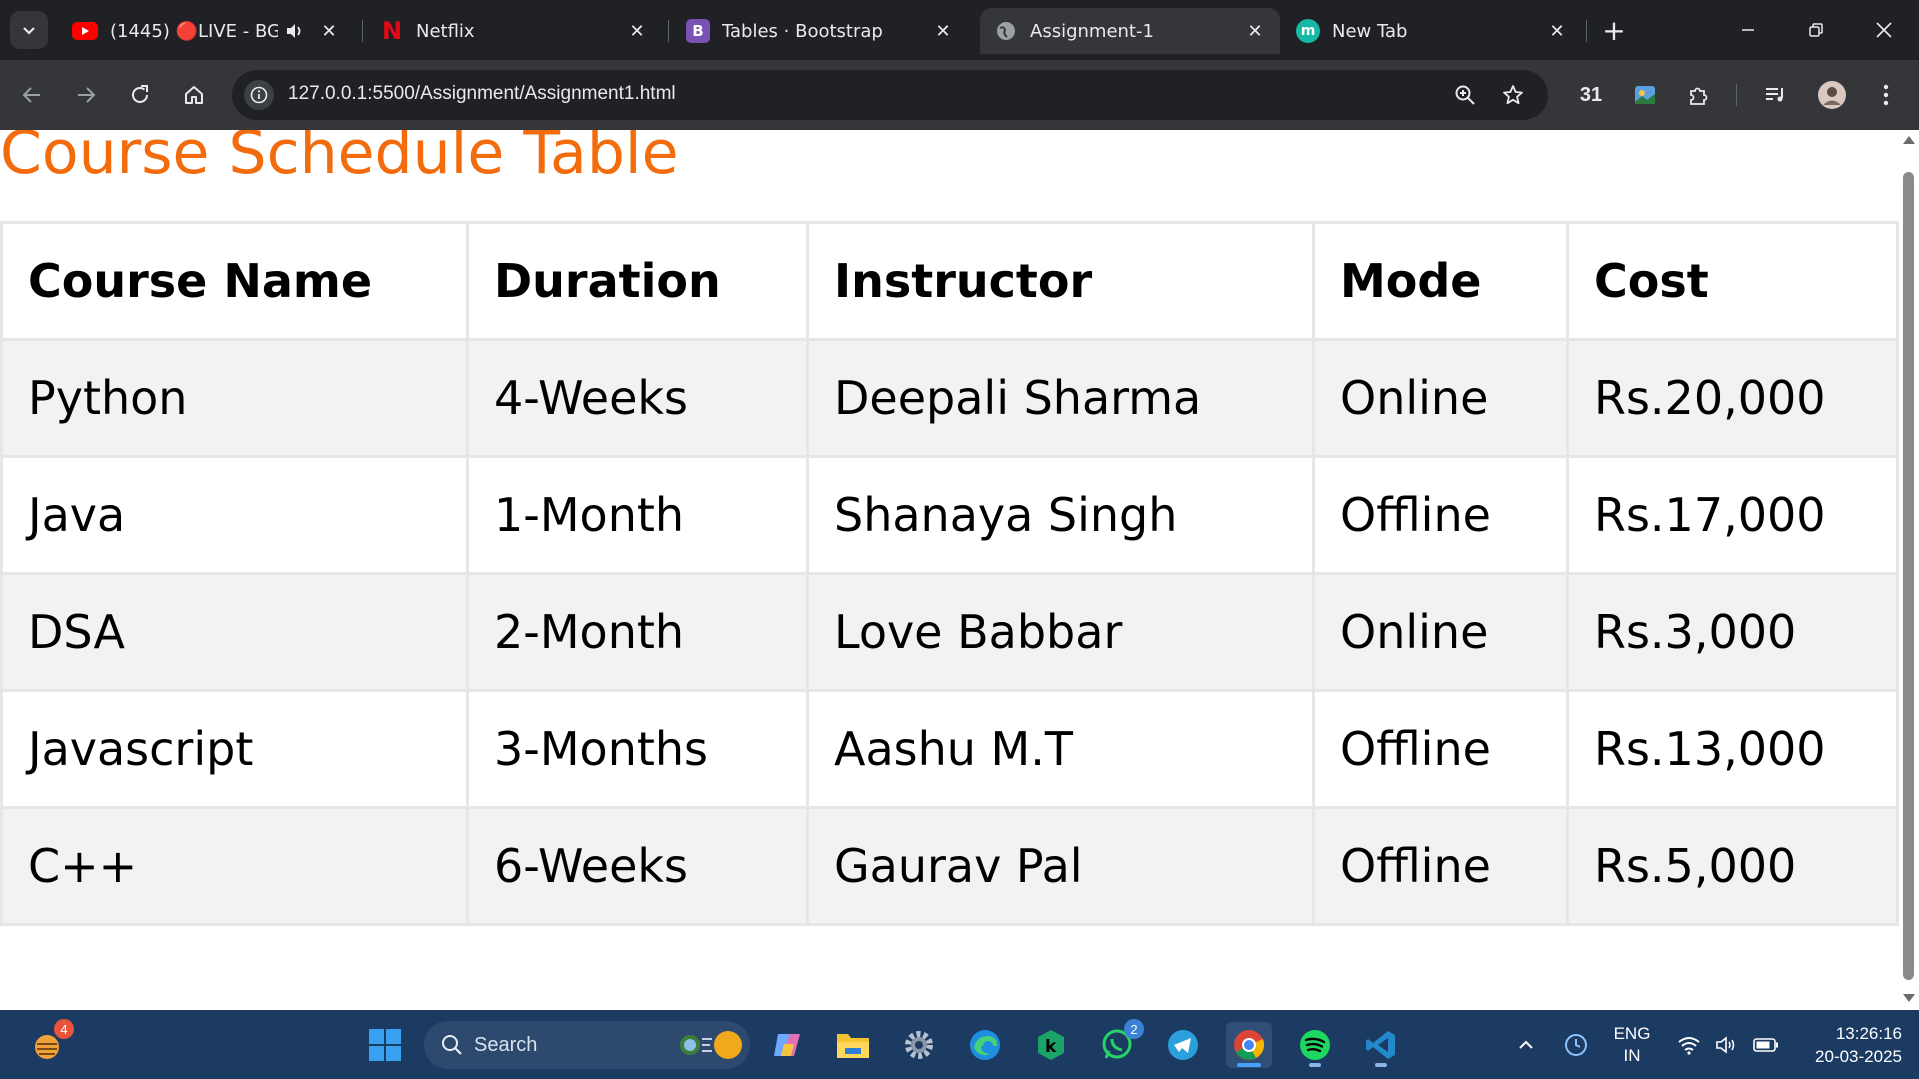  What do you see at coordinates (919, 1045) in the screenshot?
I see `settings-app-icon` at bounding box center [919, 1045].